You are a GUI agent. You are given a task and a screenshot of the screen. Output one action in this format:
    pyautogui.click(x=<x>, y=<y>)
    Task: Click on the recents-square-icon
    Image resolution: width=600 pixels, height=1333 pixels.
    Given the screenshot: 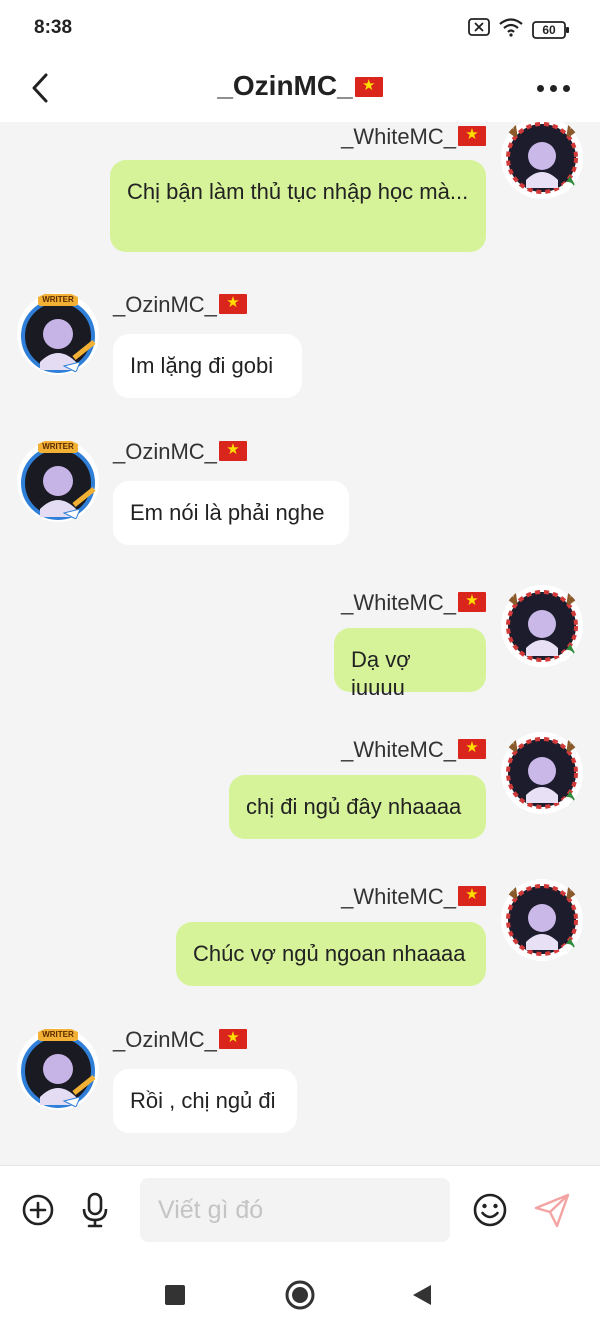 What is the action you would take?
    pyautogui.click(x=175, y=1295)
    